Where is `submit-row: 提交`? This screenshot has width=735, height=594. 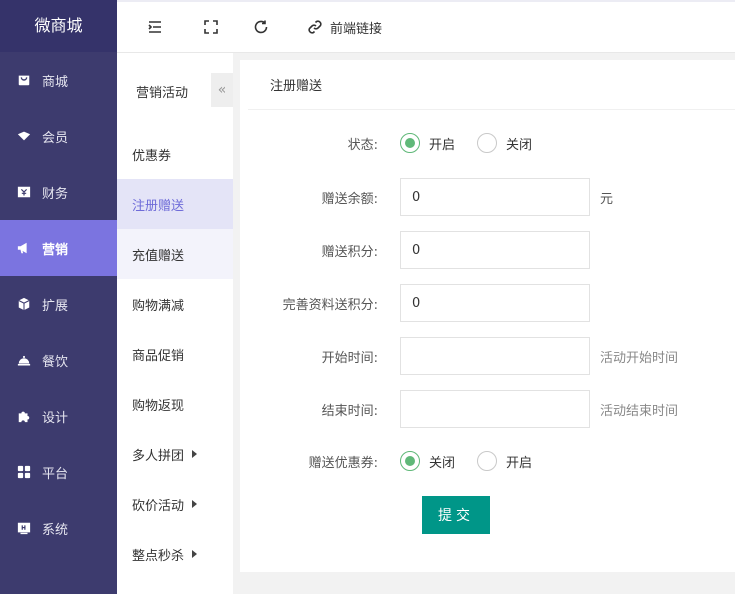
submit-row: 提交 is located at coordinates (456, 515).